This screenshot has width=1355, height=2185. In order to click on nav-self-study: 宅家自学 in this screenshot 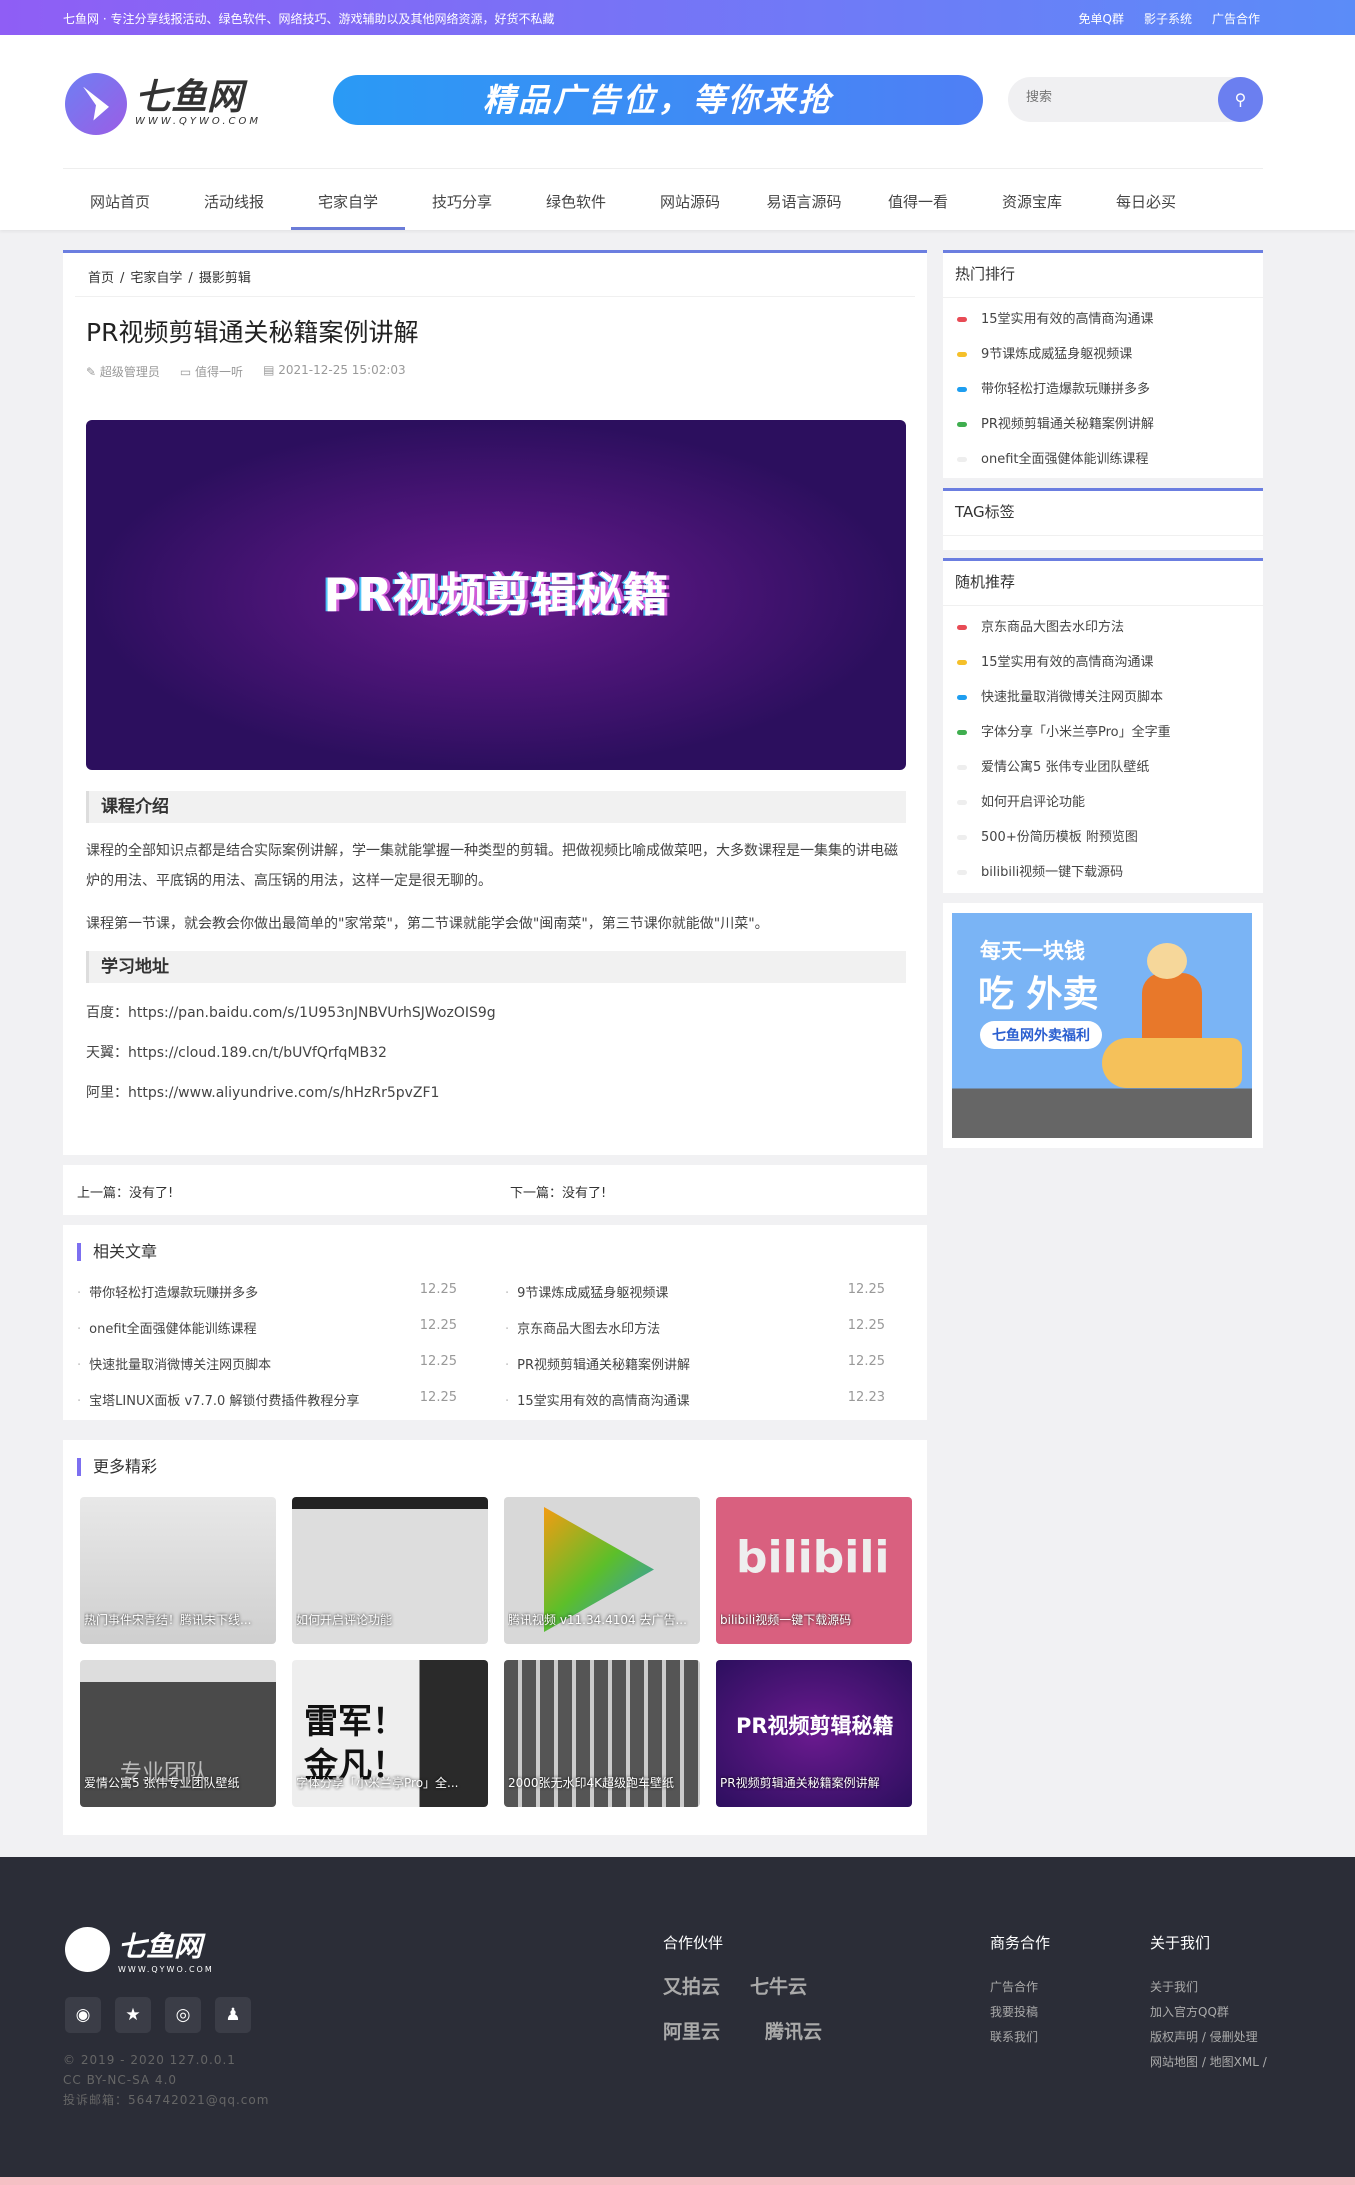, I will do `click(348, 202)`.